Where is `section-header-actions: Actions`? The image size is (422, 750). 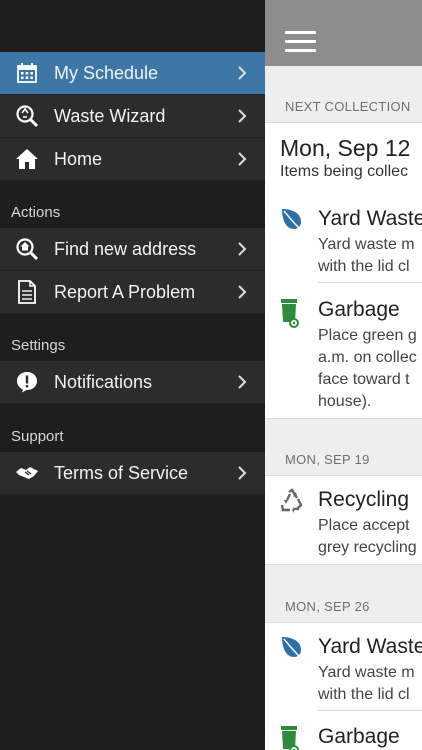 section-header-actions: Actions is located at coordinates (36, 212).